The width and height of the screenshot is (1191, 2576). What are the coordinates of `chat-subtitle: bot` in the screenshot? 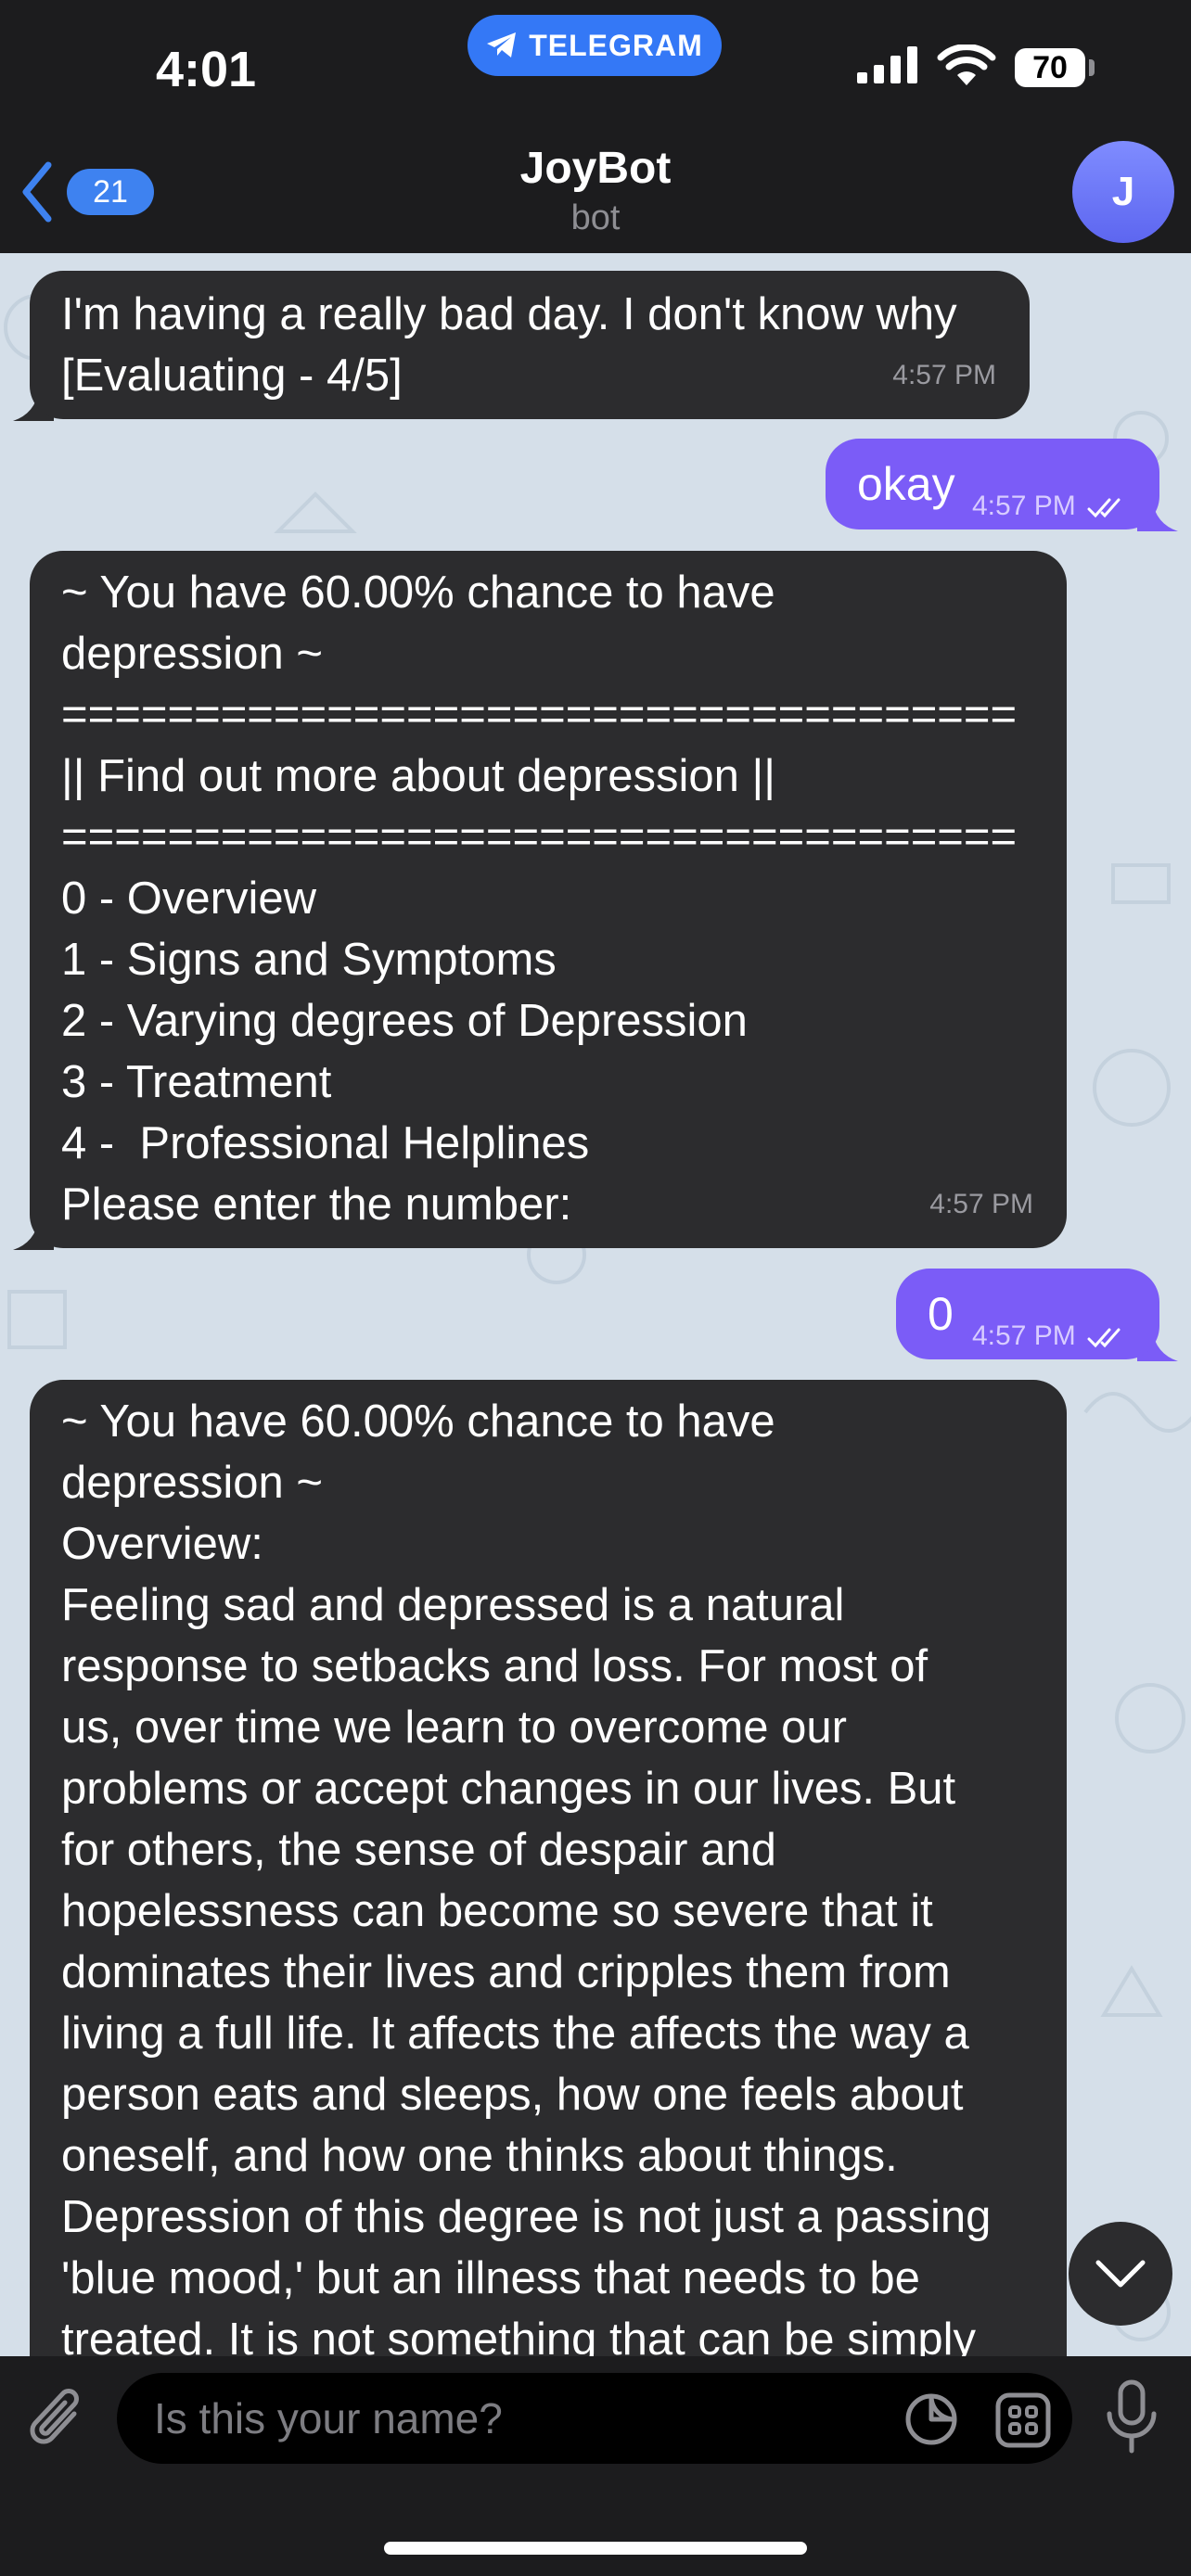 It's located at (595, 217).